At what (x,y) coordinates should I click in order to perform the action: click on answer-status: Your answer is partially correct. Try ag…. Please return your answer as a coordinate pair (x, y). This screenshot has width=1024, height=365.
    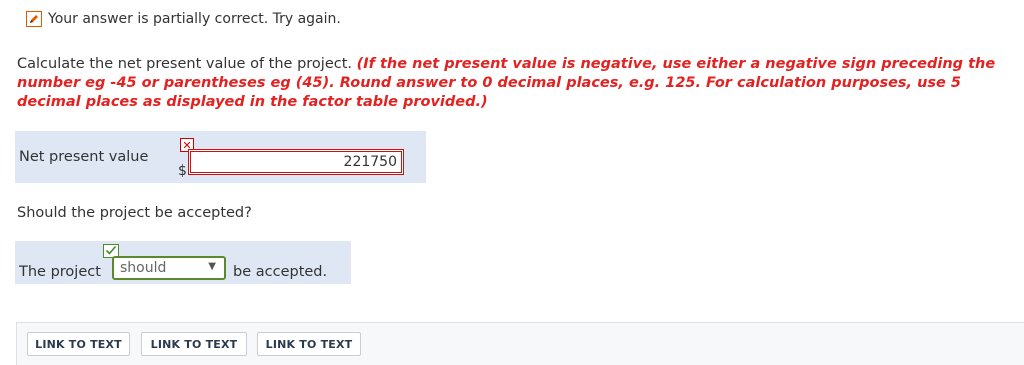
    Looking at the image, I should click on (183, 19).